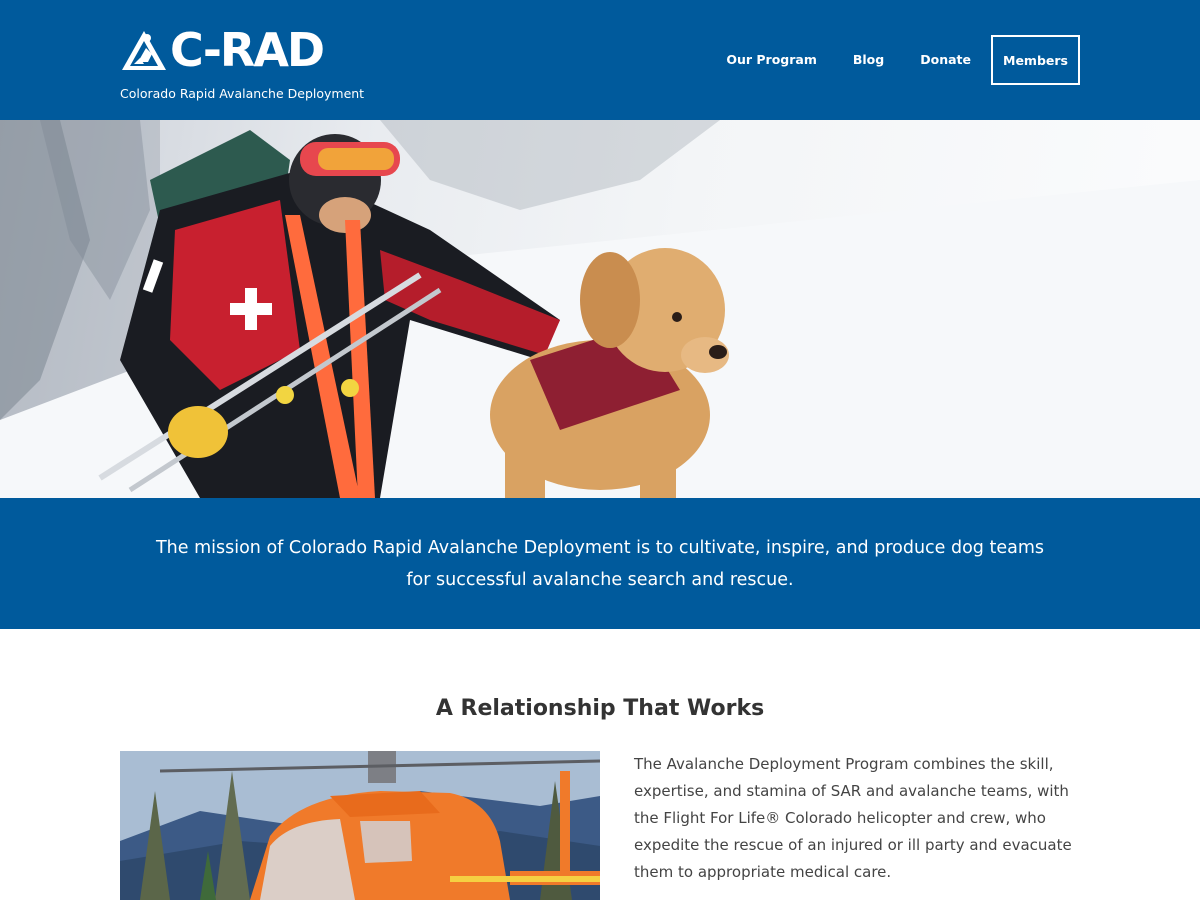 This screenshot has height=900, width=1200. I want to click on main-nav: Our Program Blog Donate Members, so click(903, 60).